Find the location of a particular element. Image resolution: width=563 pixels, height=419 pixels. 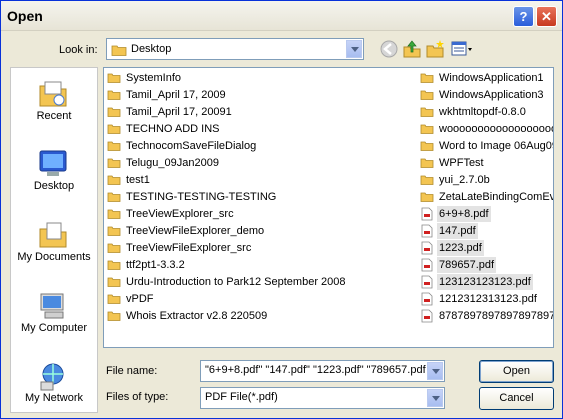

item-name: 1223.pdf is located at coordinates (460, 248).